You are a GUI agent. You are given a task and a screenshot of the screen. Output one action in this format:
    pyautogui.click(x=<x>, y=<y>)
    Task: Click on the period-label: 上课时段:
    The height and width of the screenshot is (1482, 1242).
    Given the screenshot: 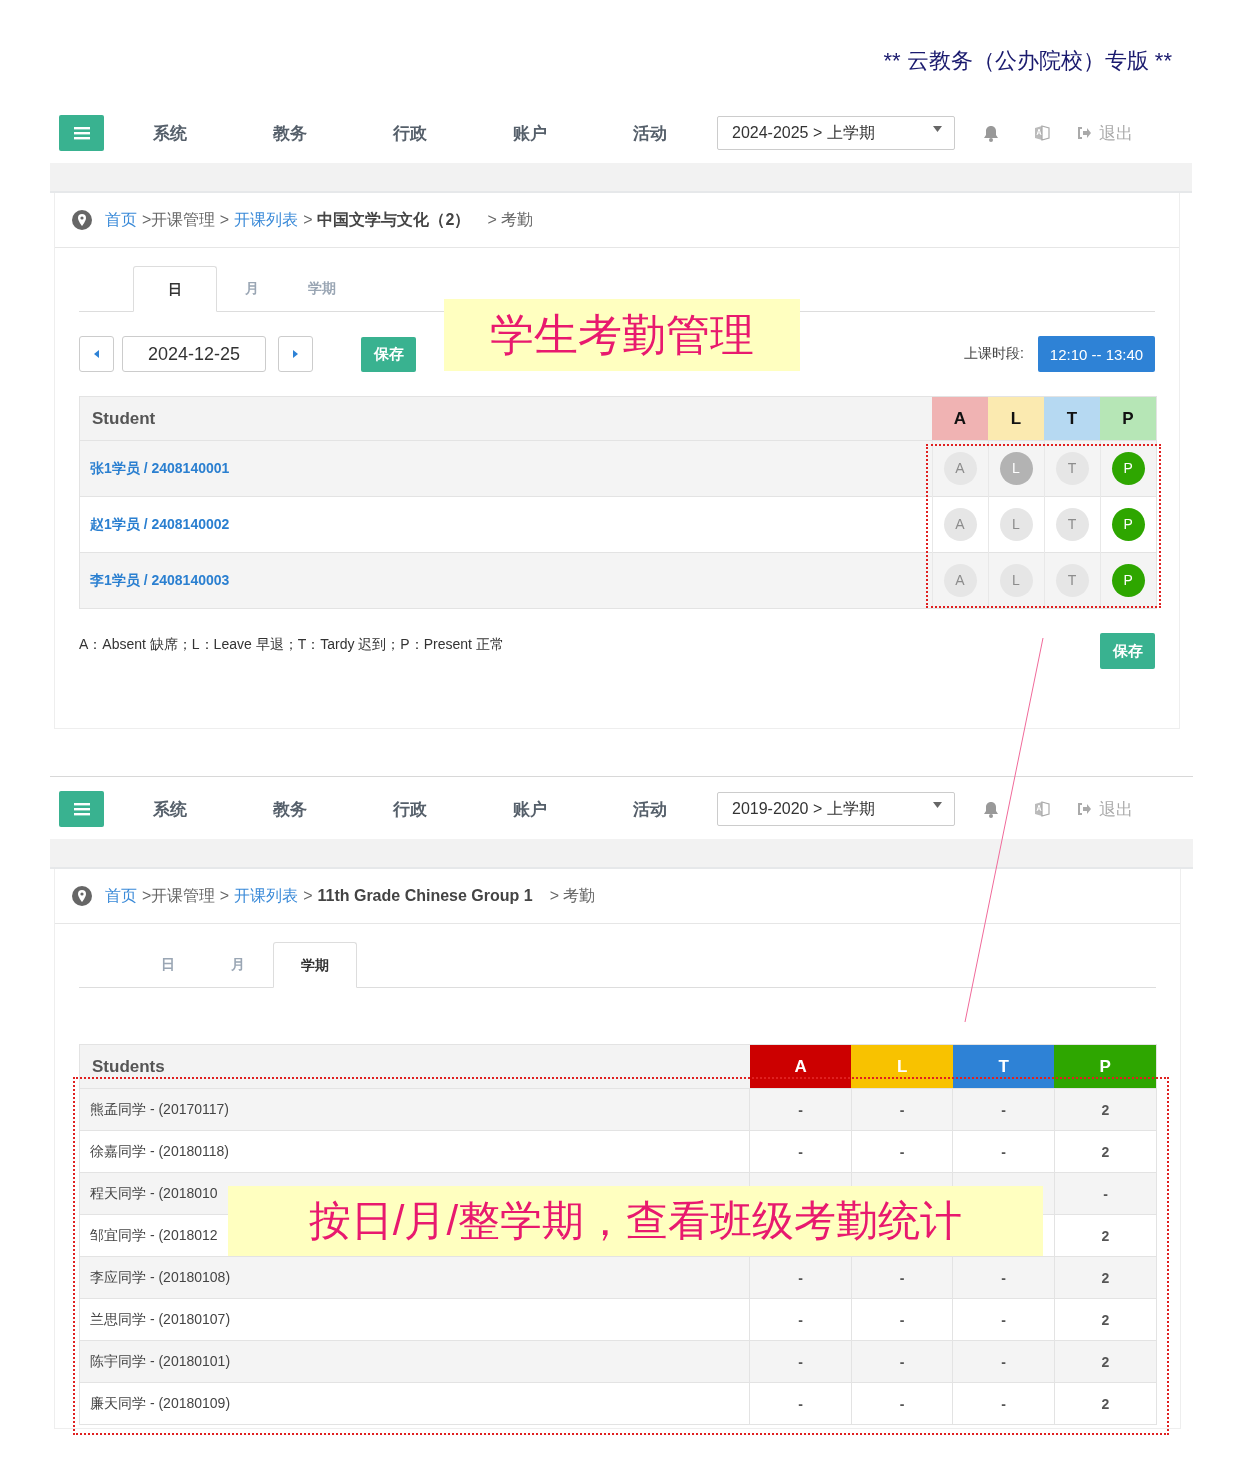 What is the action you would take?
    pyautogui.click(x=994, y=354)
    